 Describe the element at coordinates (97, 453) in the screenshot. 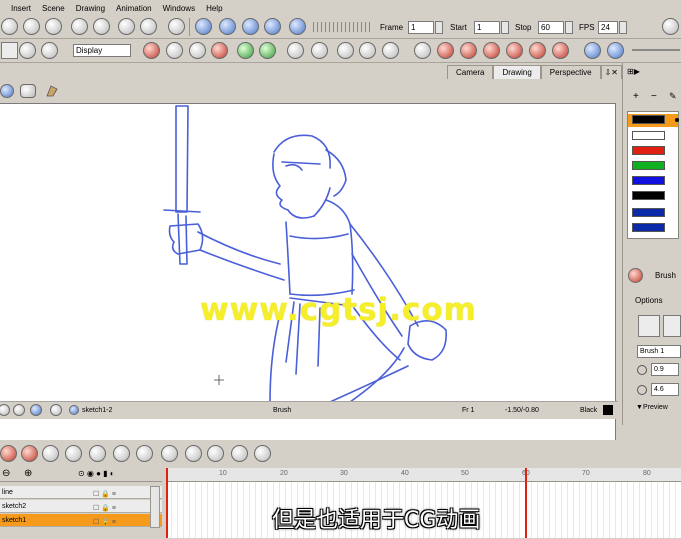

I see `ease-icon` at that location.